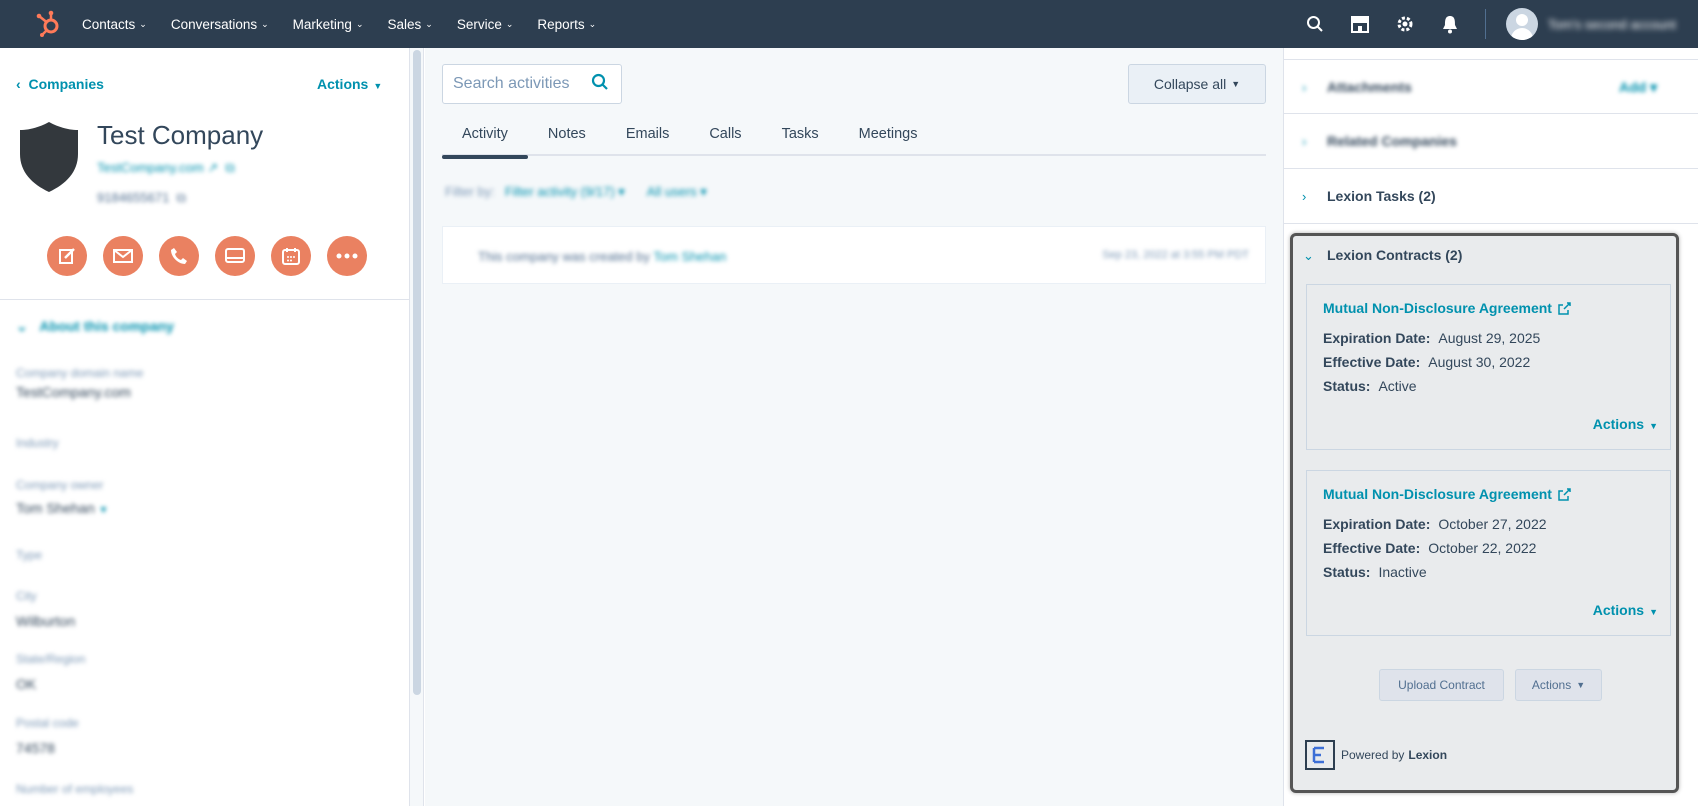 The image size is (1698, 806). I want to click on contract-actions-label: Actions, so click(1618, 610).